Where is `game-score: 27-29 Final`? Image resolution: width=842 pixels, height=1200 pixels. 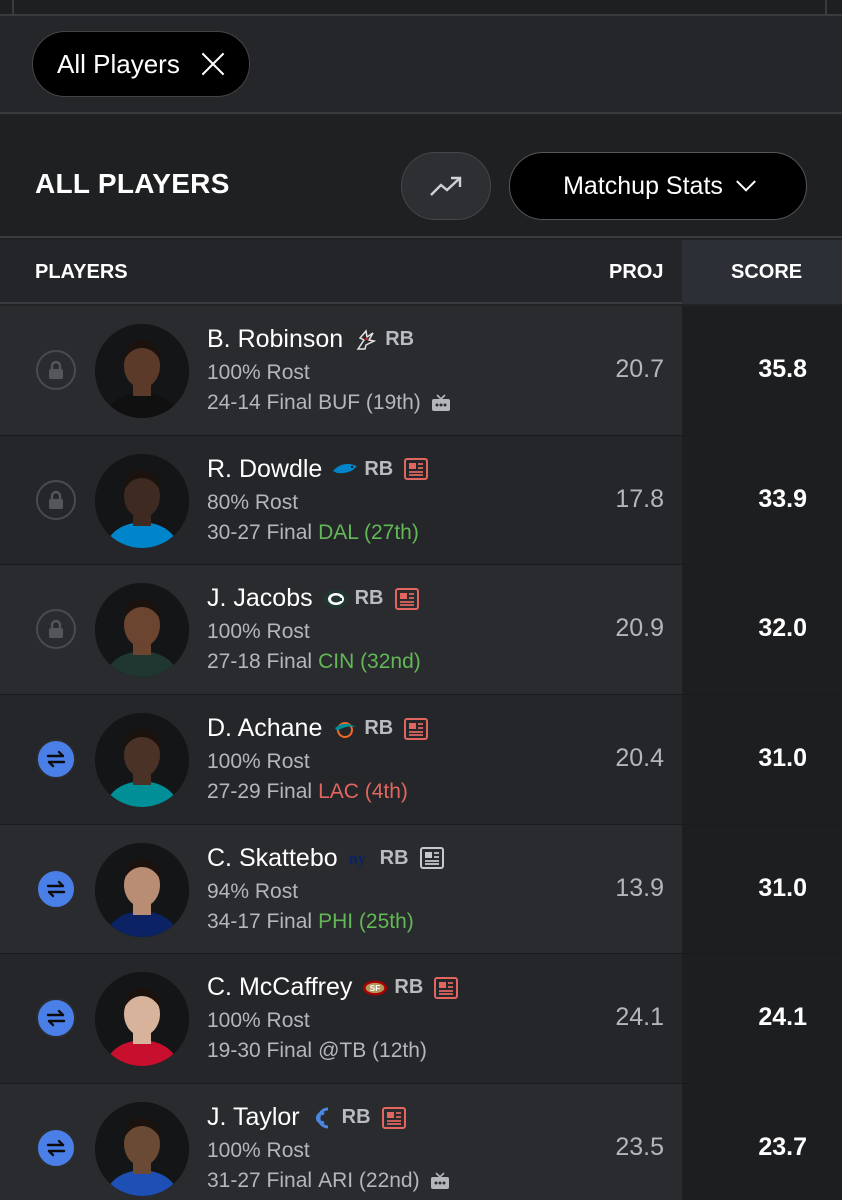 game-score: 27-29 Final is located at coordinates (260, 792).